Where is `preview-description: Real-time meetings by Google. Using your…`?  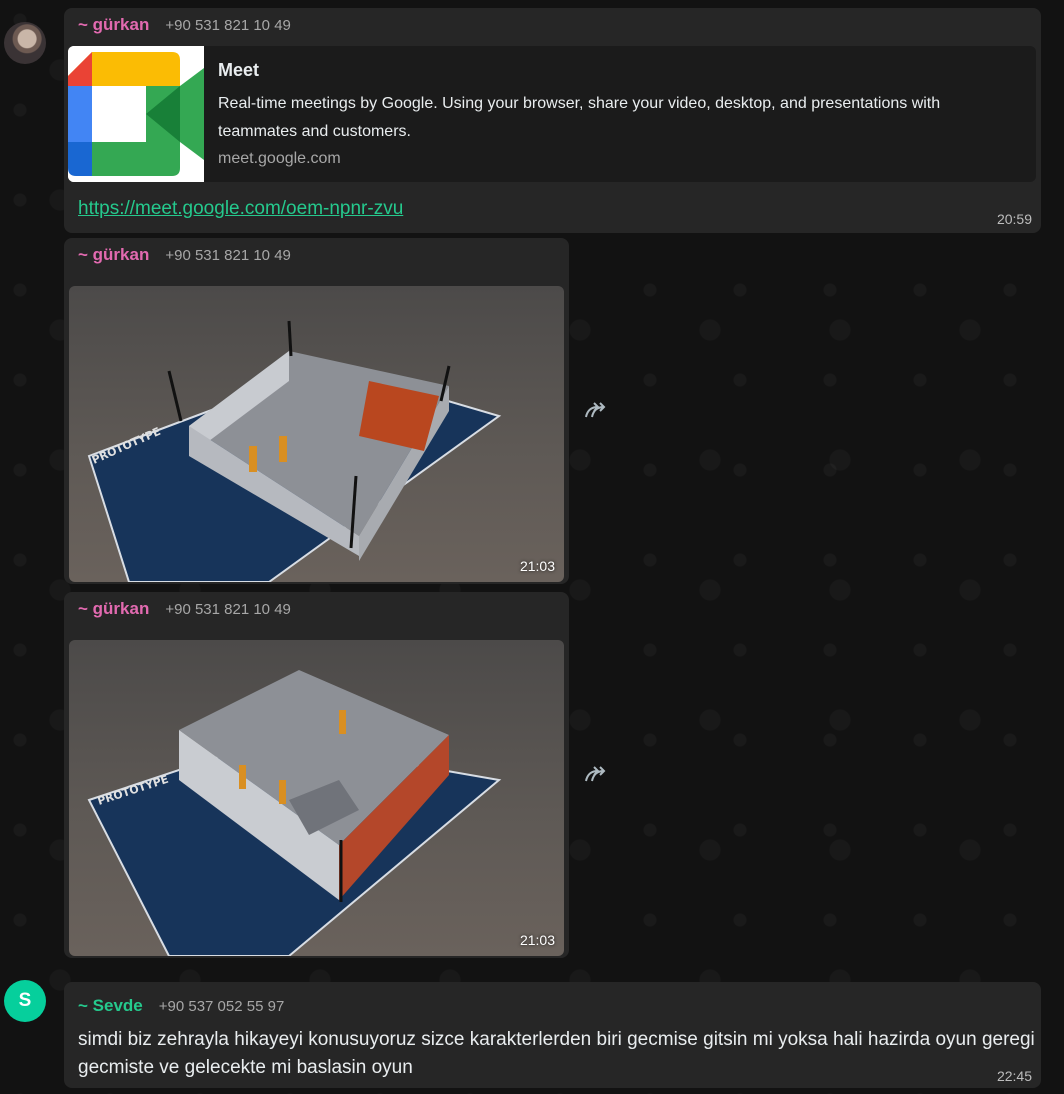 preview-description: Real-time meetings by Google. Using your… is located at coordinates (579, 117).